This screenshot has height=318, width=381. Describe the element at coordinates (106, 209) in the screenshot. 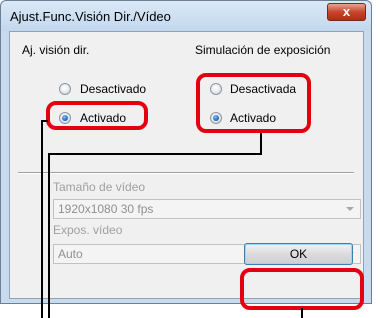

I see `video-size-value: 1920x1080 30 fps` at that location.